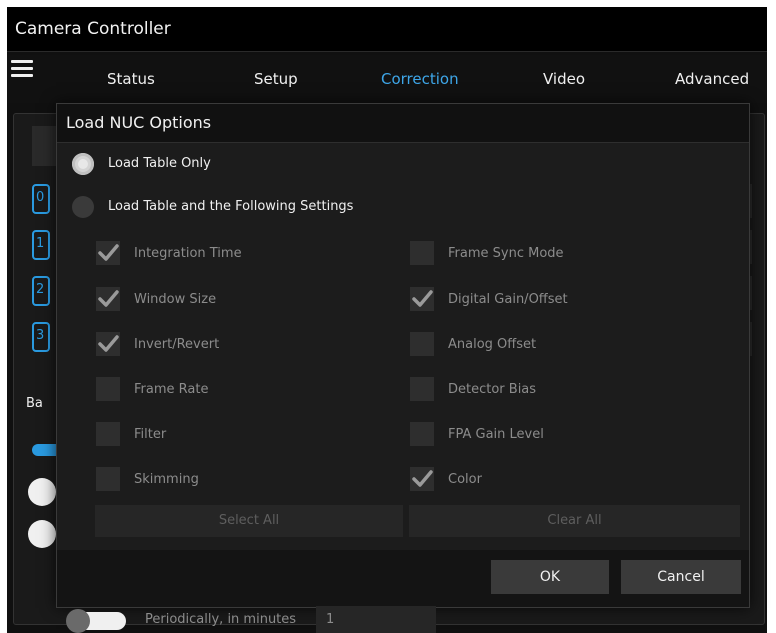  I want to click on dialog-footer: OK Cancel, so click(403, 578).